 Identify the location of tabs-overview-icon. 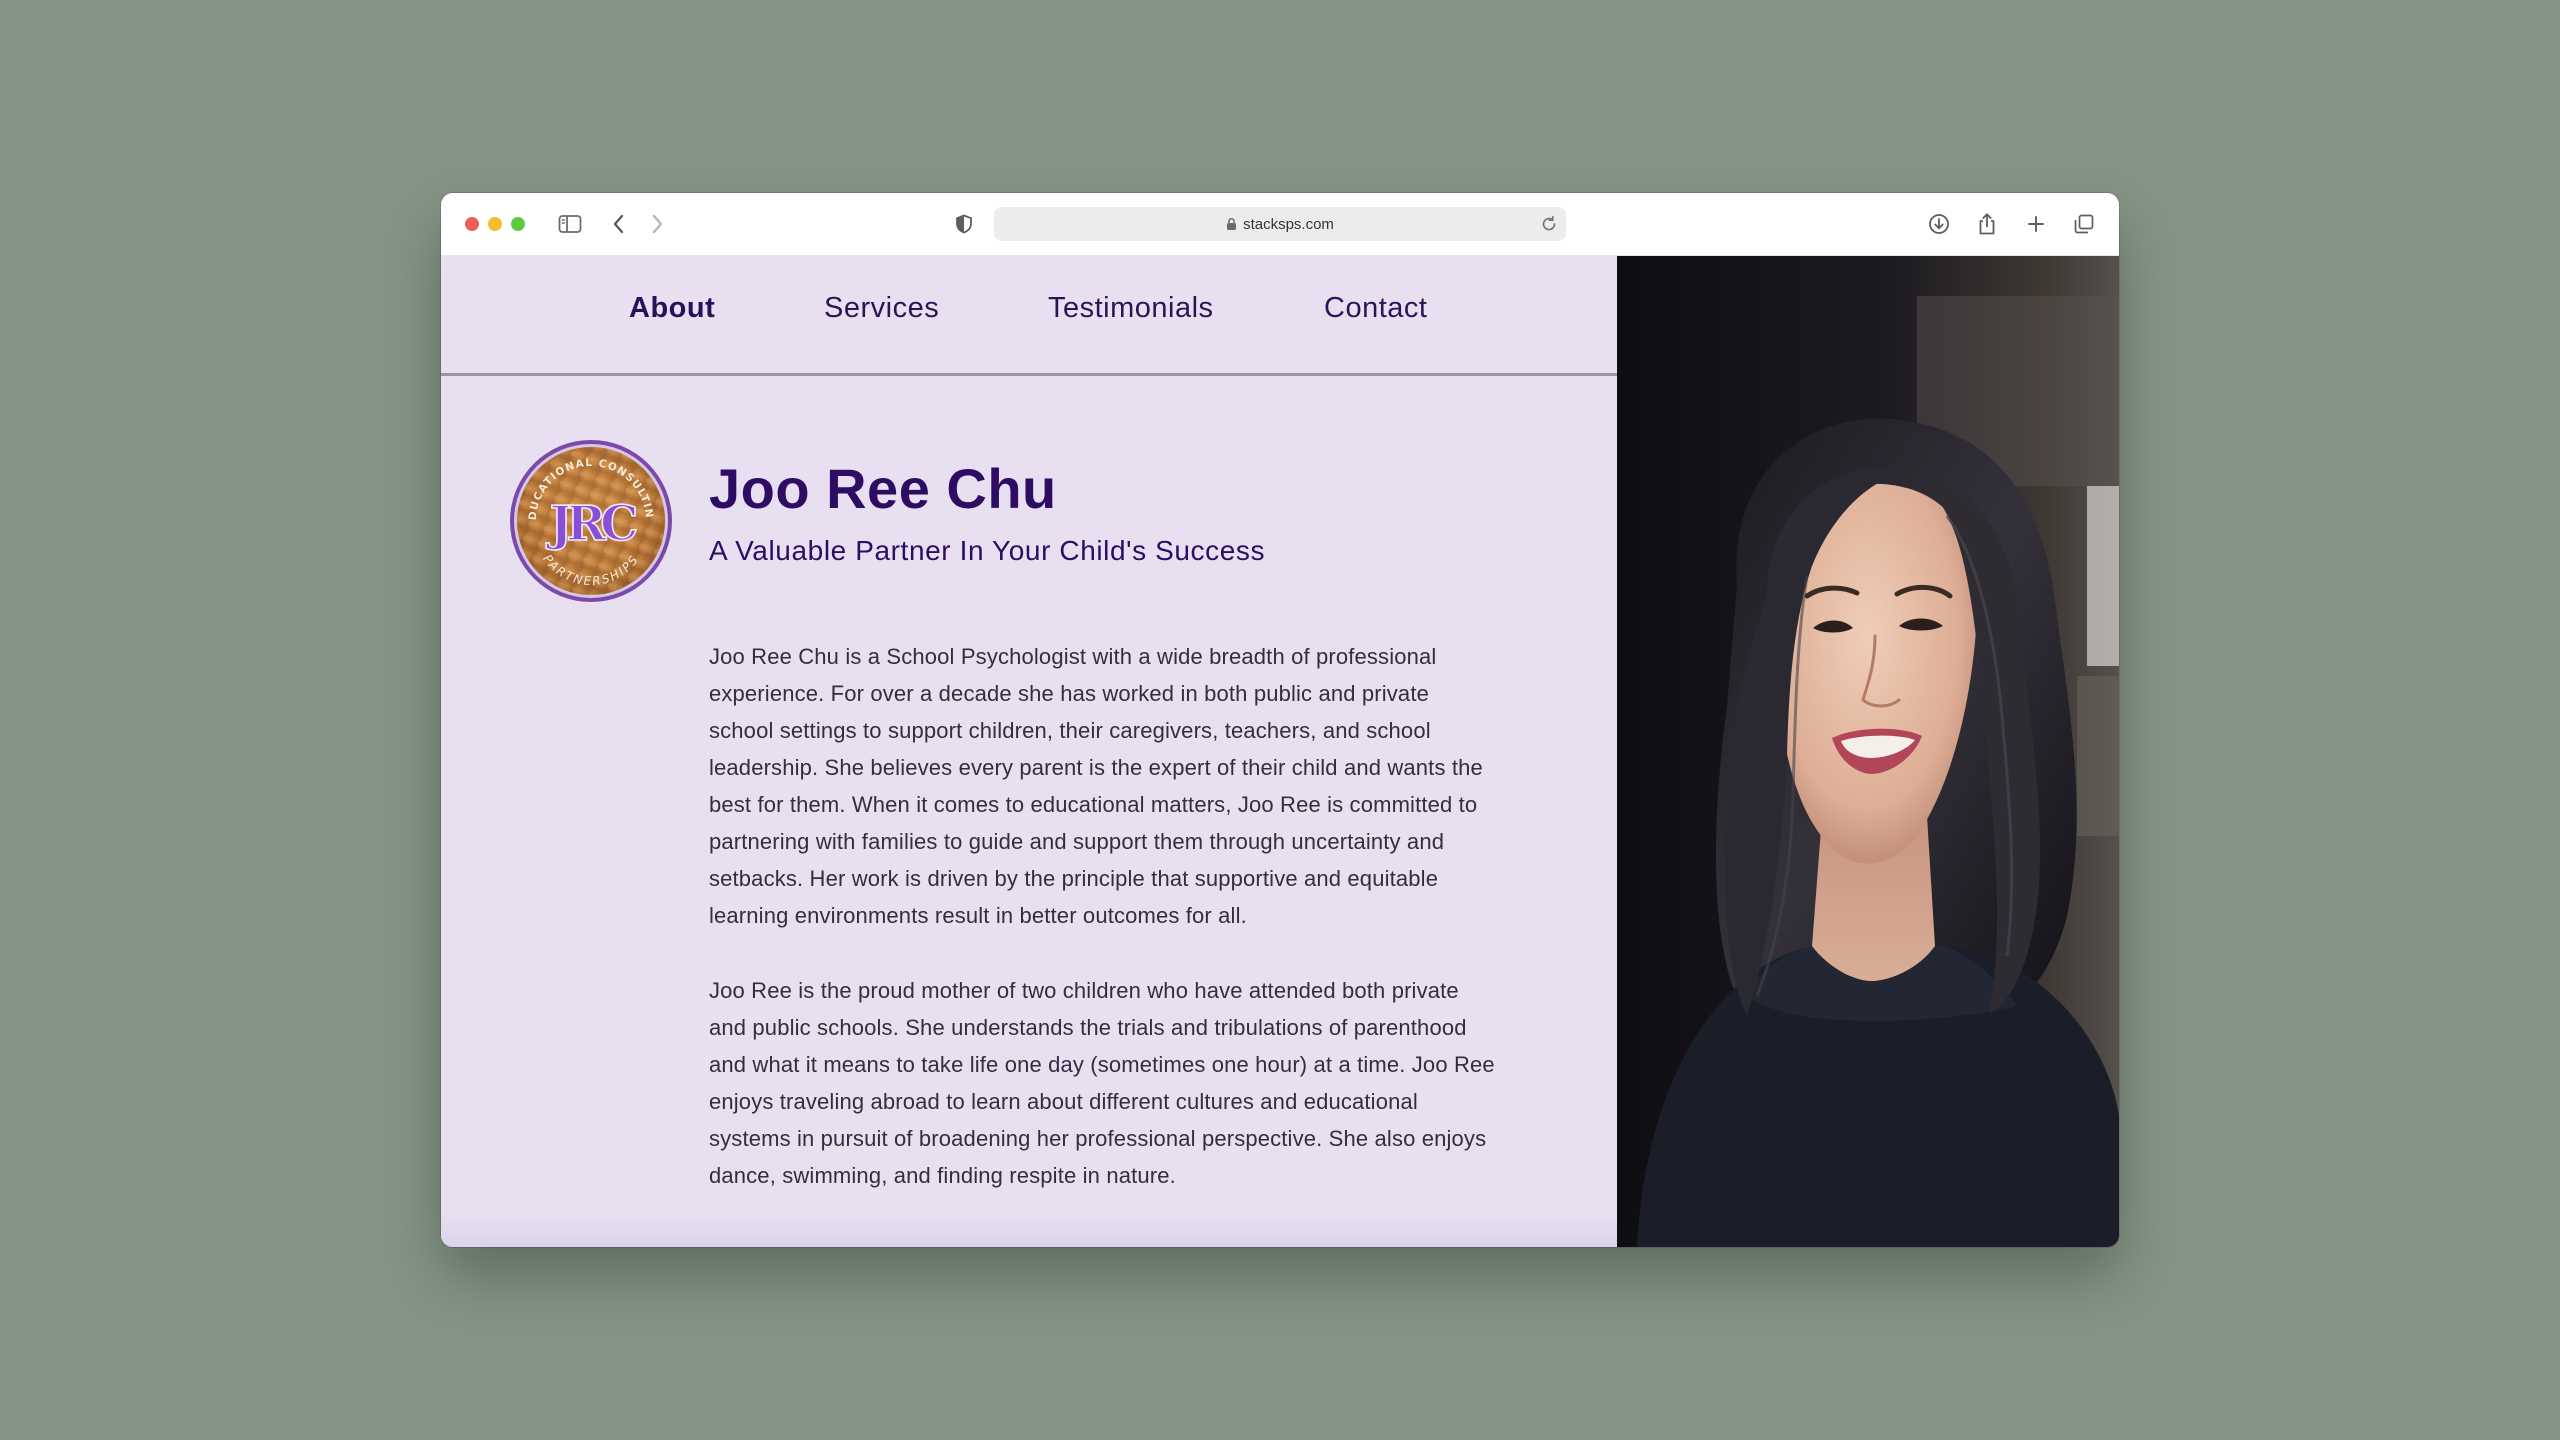
(2084, 224).